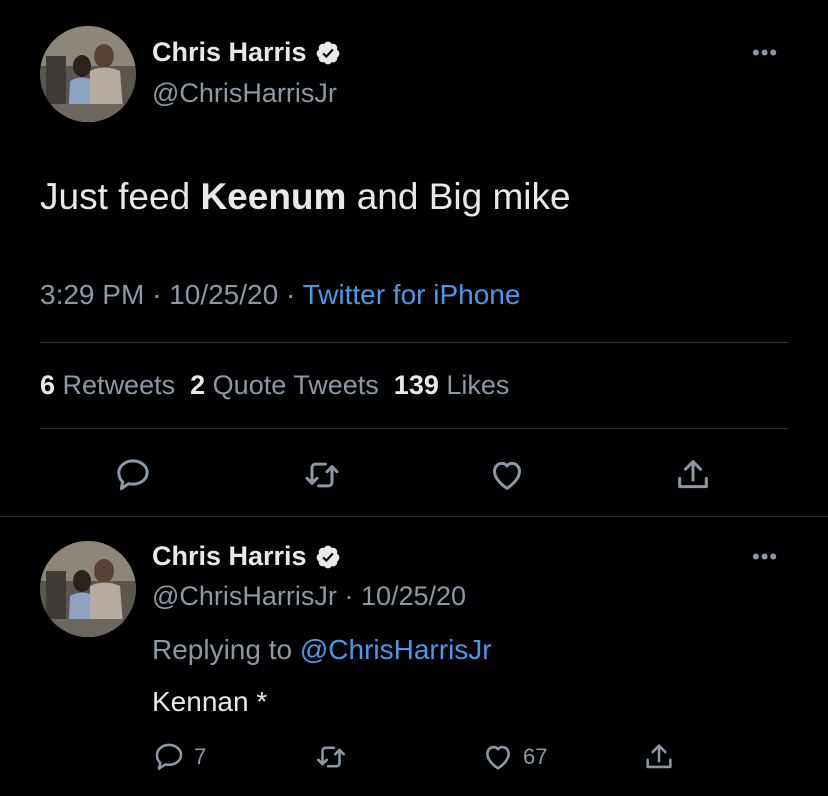  I want to click on tweet-time: 3:29 PM, so click(92, 294).